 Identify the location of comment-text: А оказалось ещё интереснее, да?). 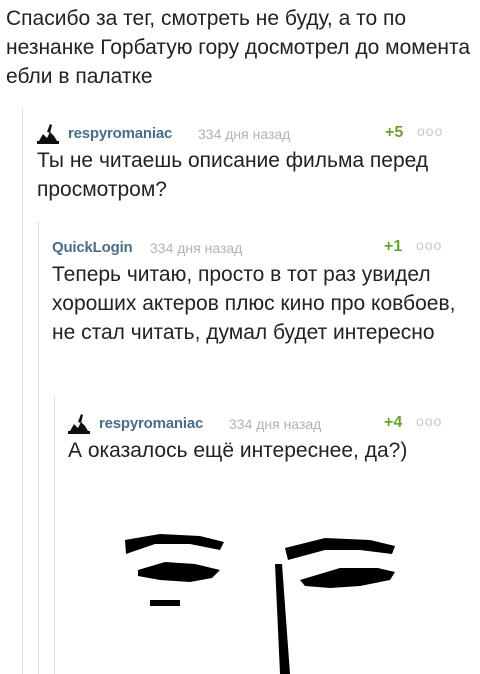
(238, 450).